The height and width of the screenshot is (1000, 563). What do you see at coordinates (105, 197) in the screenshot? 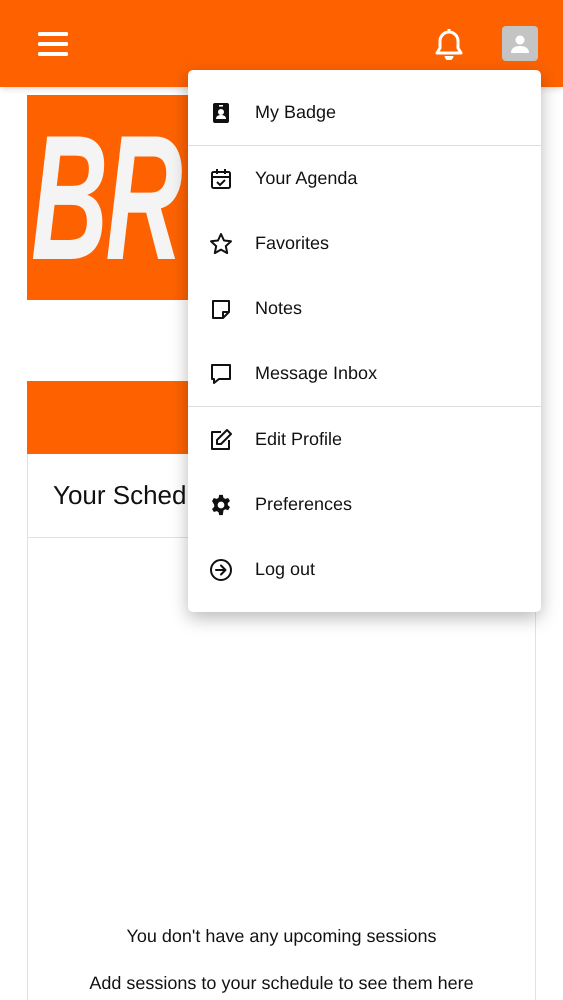
I see `banner-title: BR` at bounding box center [105, 197].